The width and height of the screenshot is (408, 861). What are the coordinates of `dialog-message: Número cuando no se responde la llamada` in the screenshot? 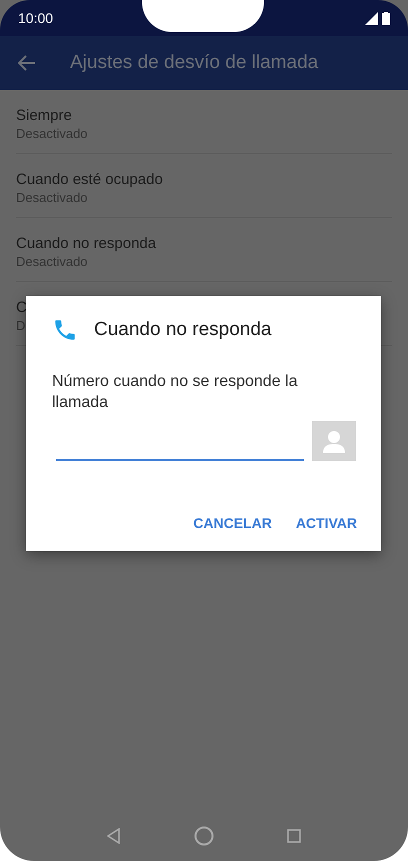 It's located at (175, 392).